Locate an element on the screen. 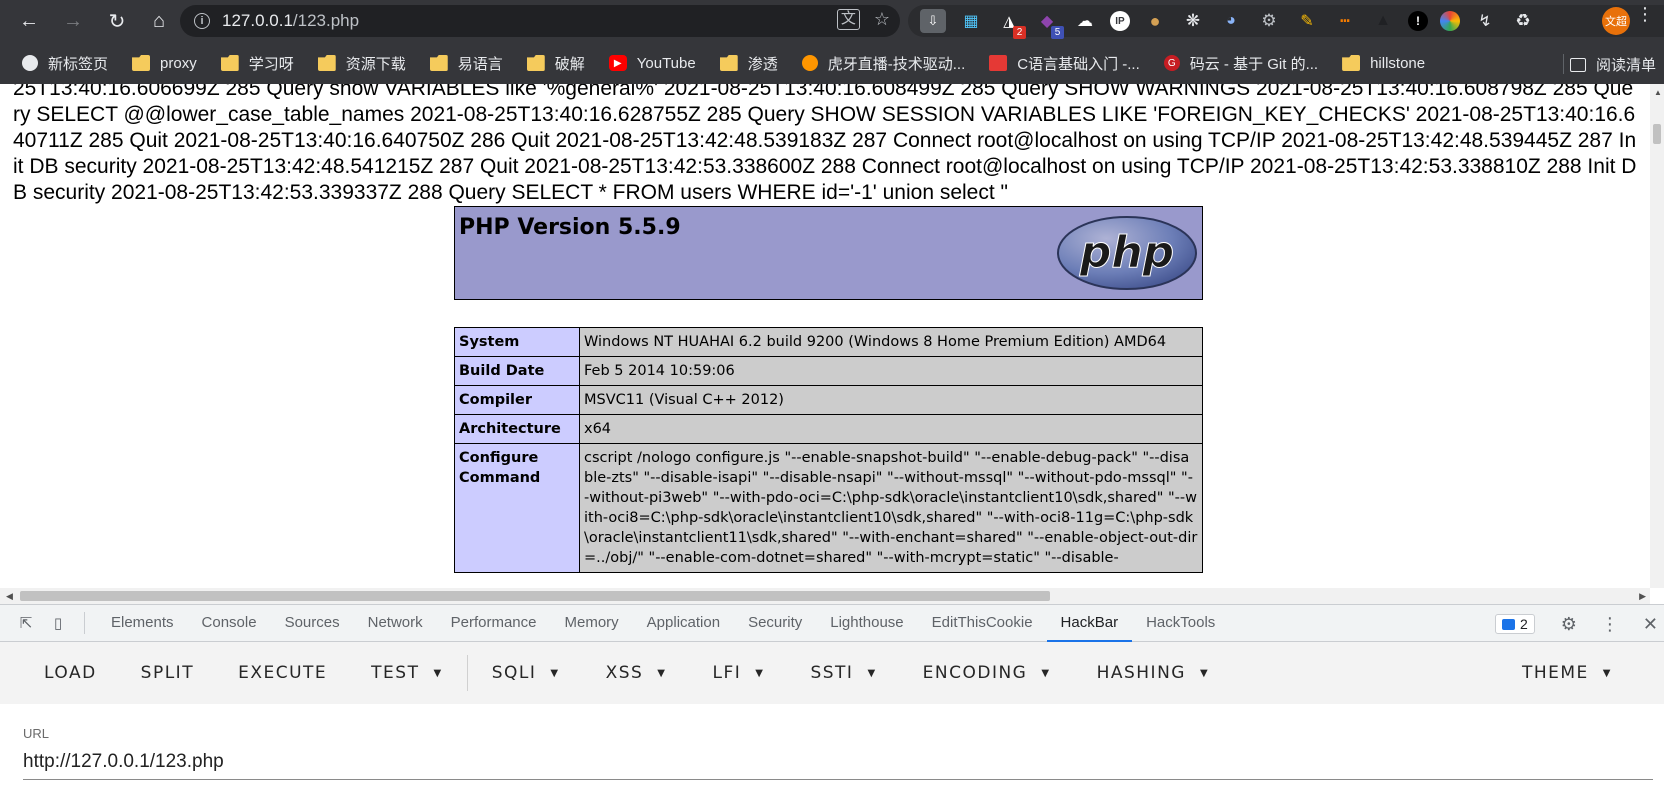  devtools-tab-sources: Sources is located at coordinates (312, 623).